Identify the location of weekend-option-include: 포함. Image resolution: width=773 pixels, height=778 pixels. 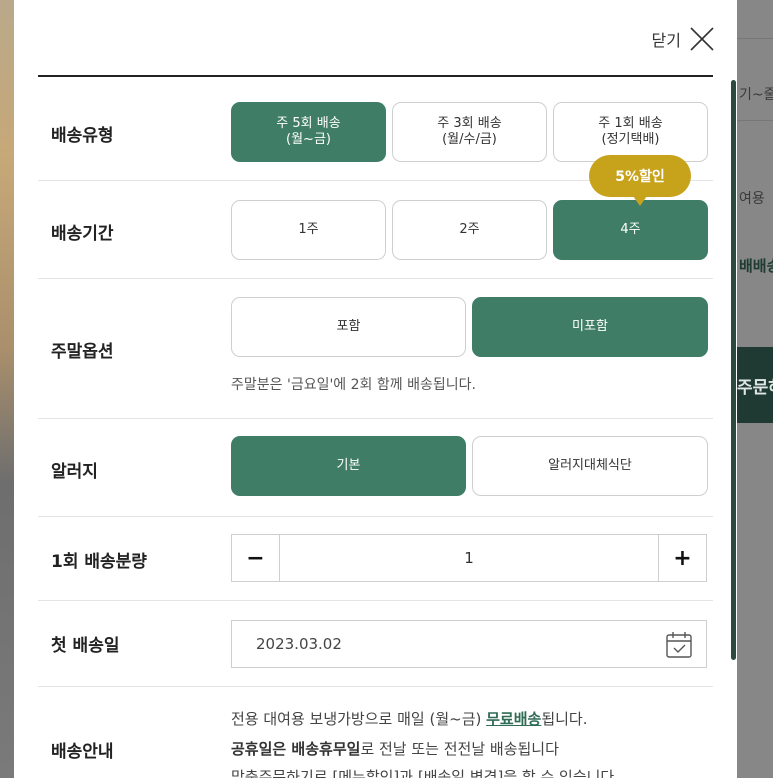
(348, 327).